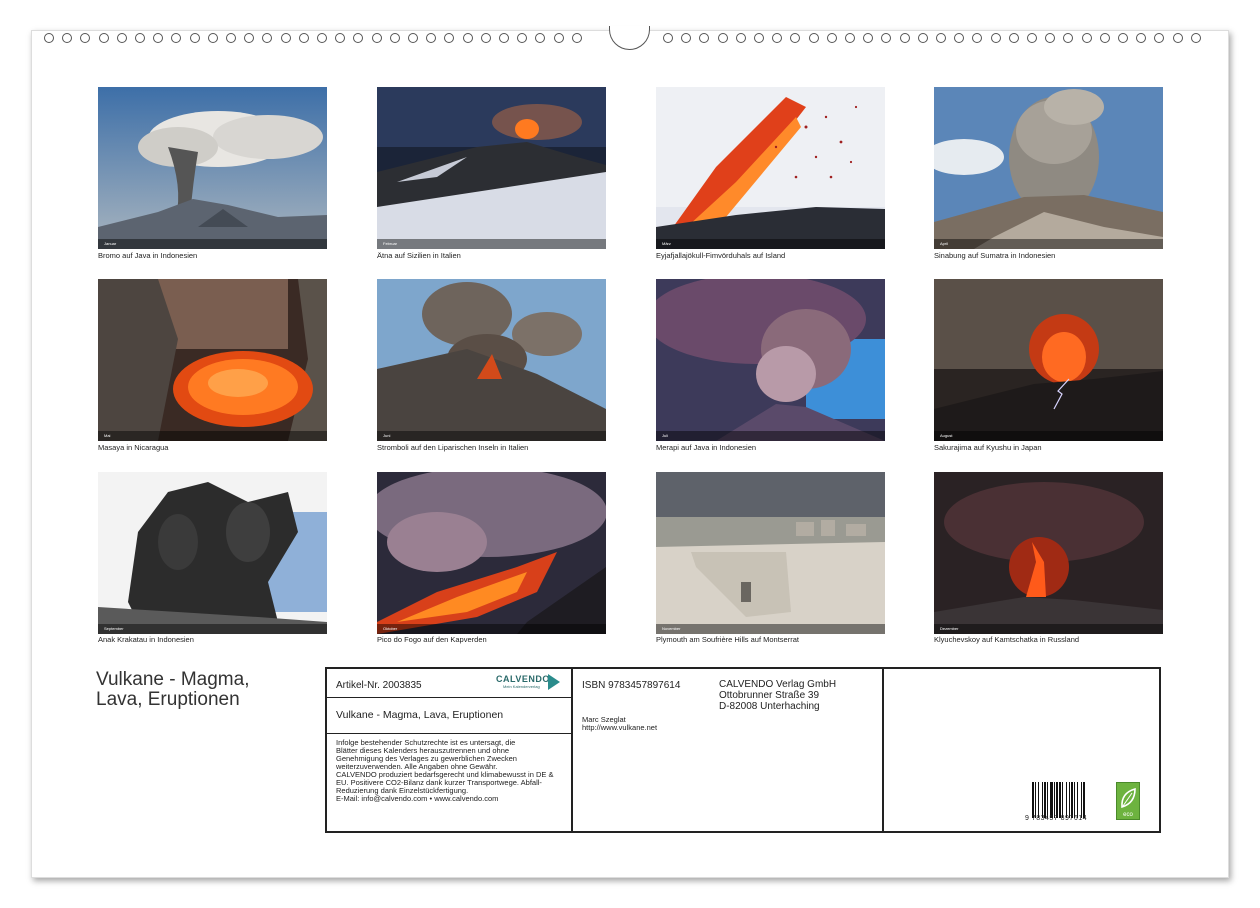 Image resolution: width=1260 pixels, height=908 pixels. I want to click on caption-sinabung: Sinabung auf Sumatra in Indonesien, so click(995, 255).